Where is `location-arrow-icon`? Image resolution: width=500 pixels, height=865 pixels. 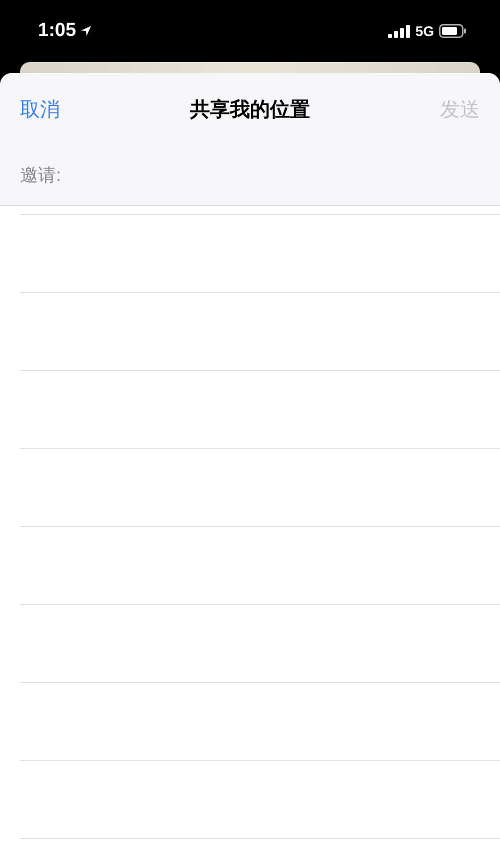 location-arrow-icon is located at coordinates (86, 31).